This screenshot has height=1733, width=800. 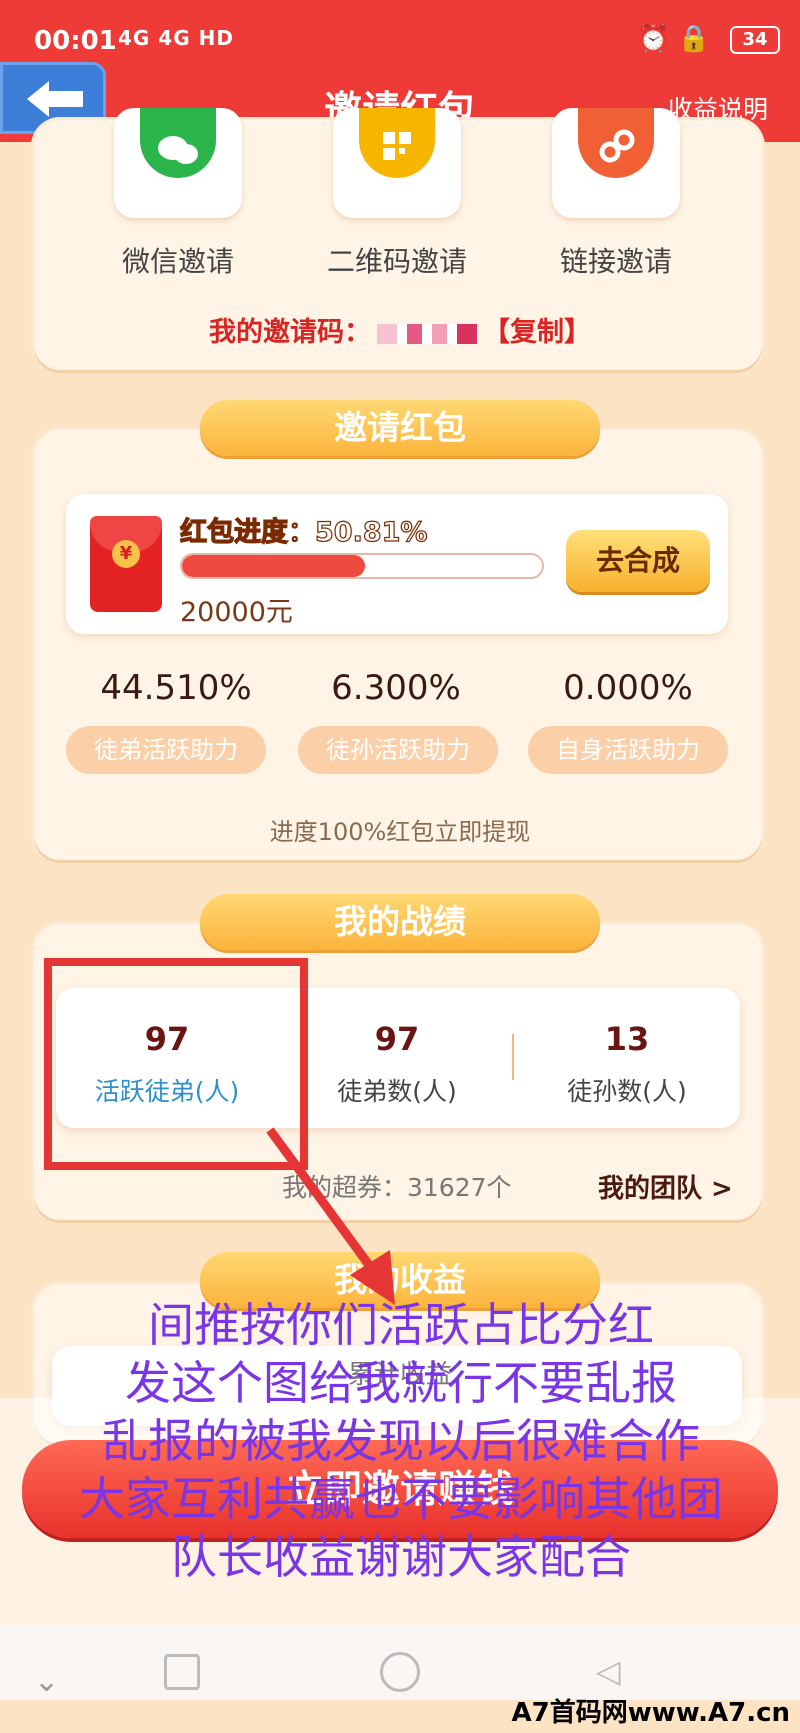 I want to click on redpacket-icon: ¥, so click(x=126, y=564).